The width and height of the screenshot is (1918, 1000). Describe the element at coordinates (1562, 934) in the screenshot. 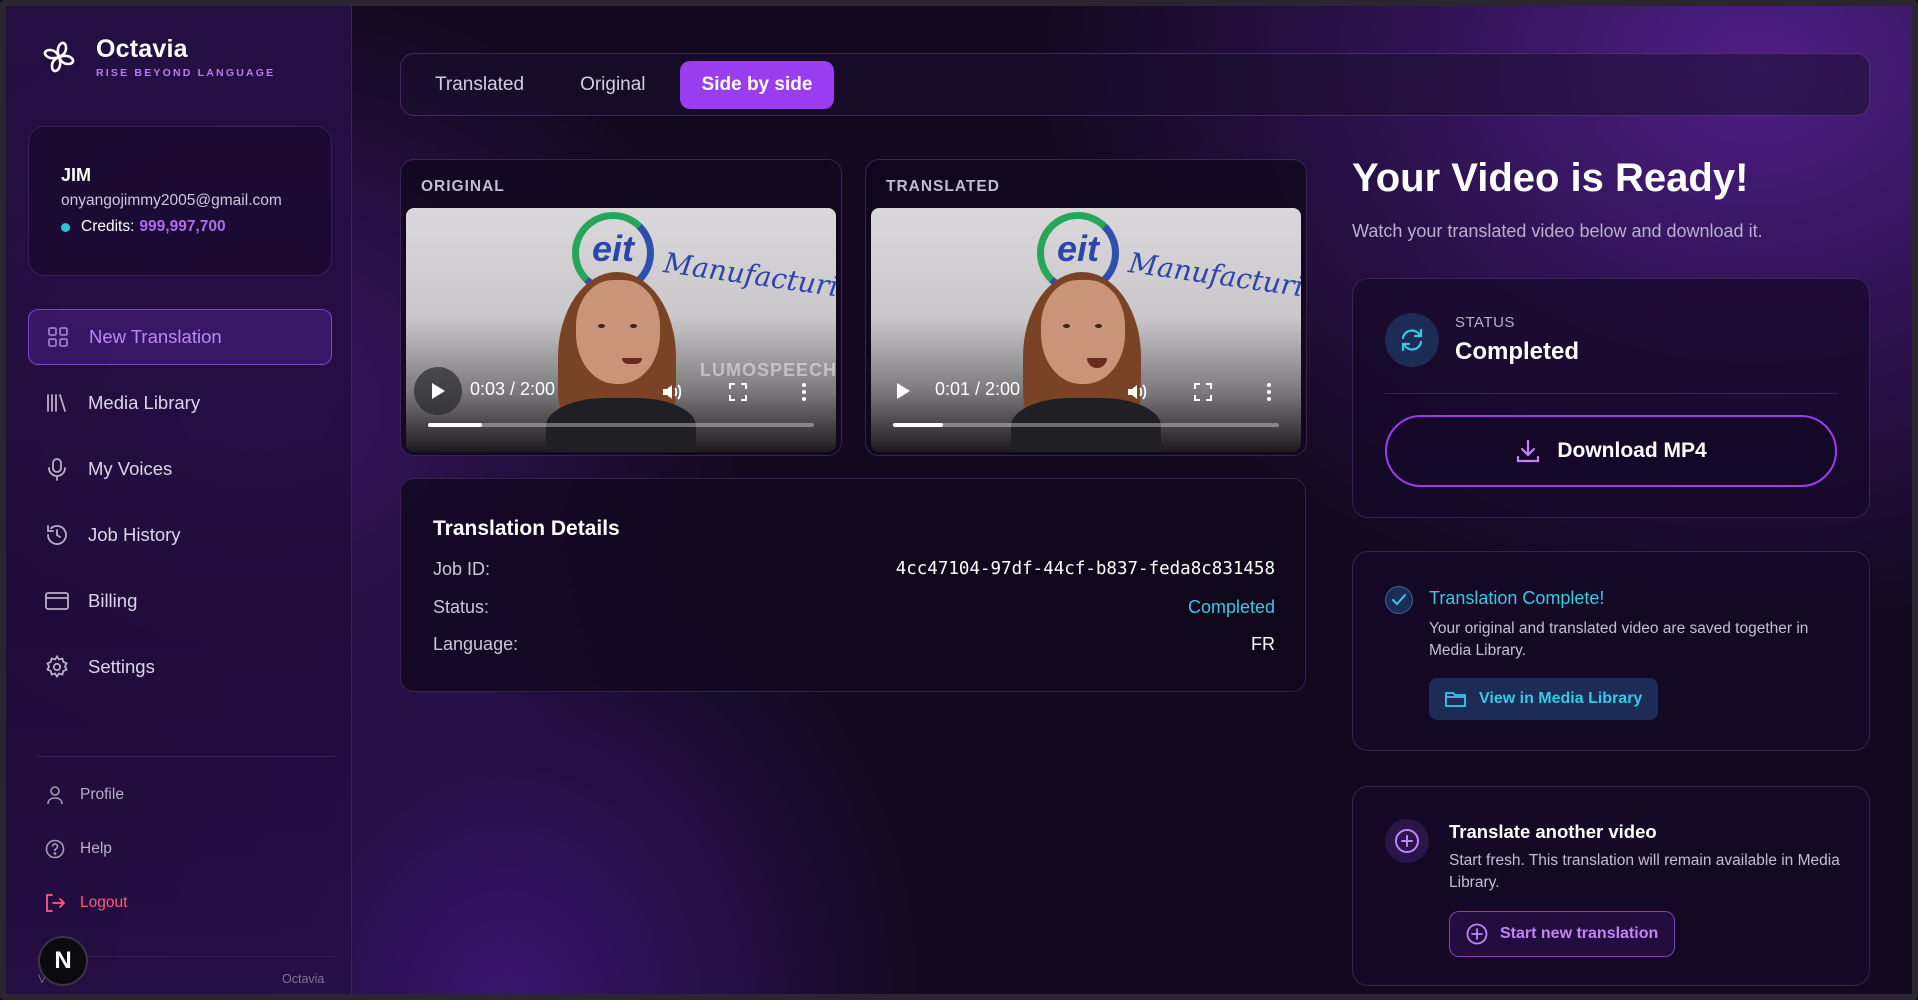

I see `start-new-translation-button: Start new translation` at that location.